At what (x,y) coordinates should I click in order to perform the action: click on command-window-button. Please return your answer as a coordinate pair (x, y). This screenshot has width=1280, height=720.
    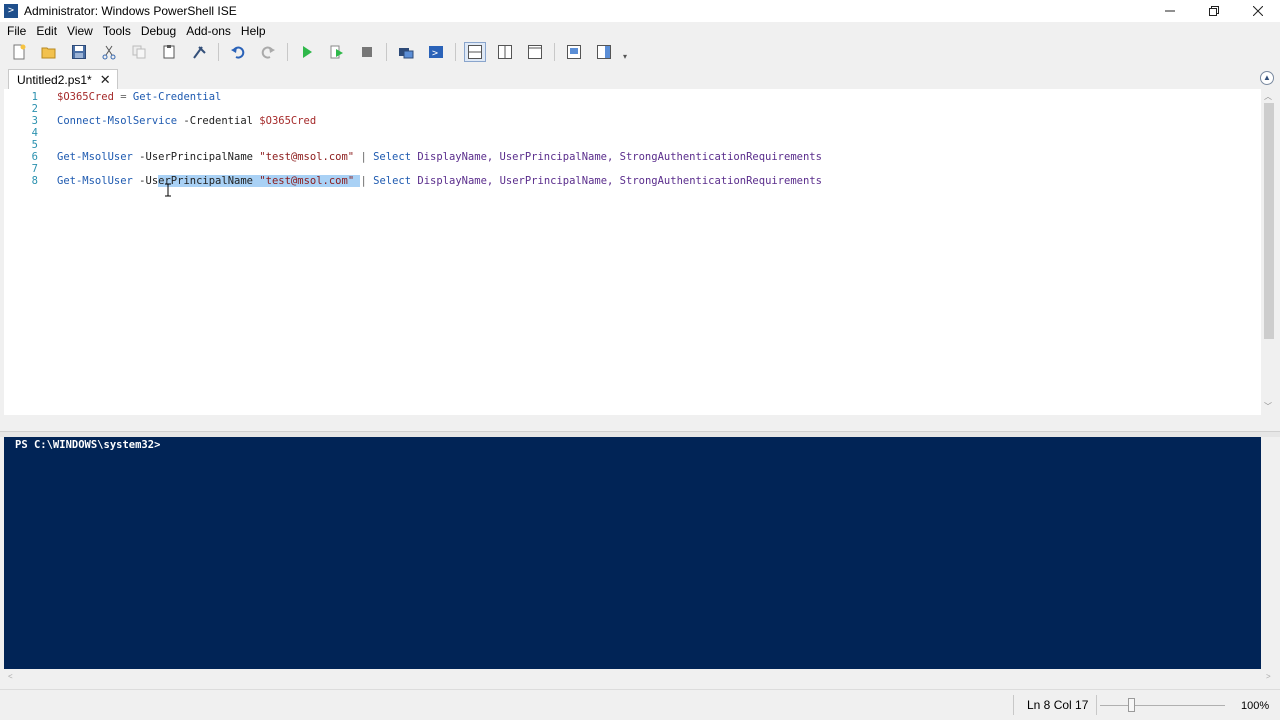
    Looking at the image, I should click on (574, 52).